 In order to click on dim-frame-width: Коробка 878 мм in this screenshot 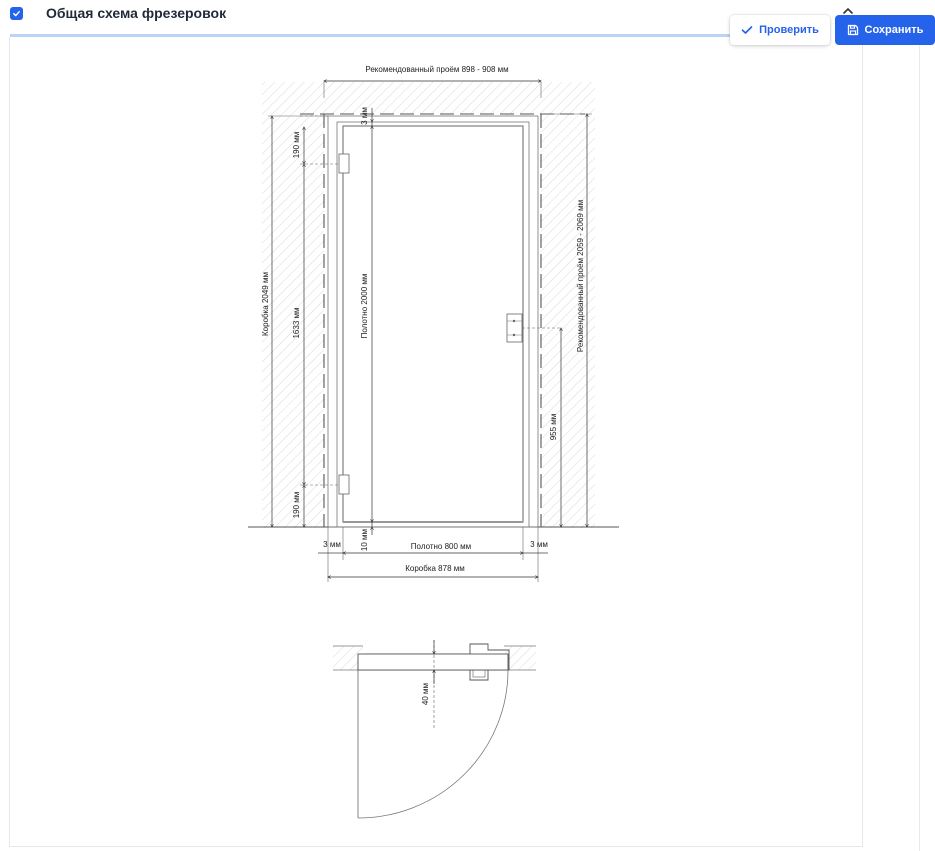, I will do `click(435, 568)`.